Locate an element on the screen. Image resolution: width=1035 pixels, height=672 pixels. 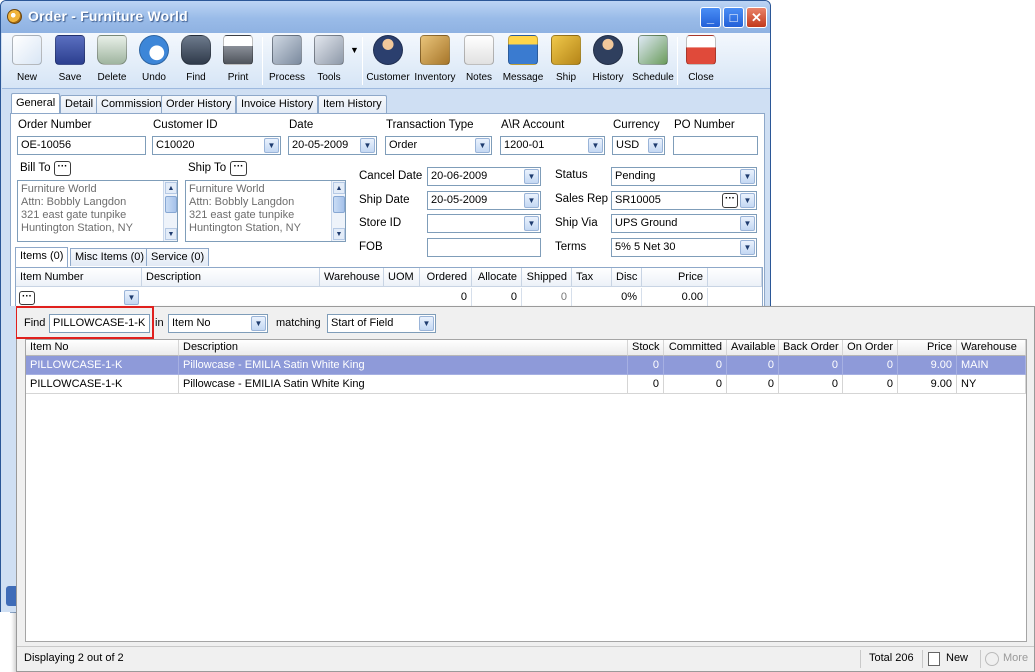
bill-to-ellipsis-button: ··· is located at coordinates (62, 168).